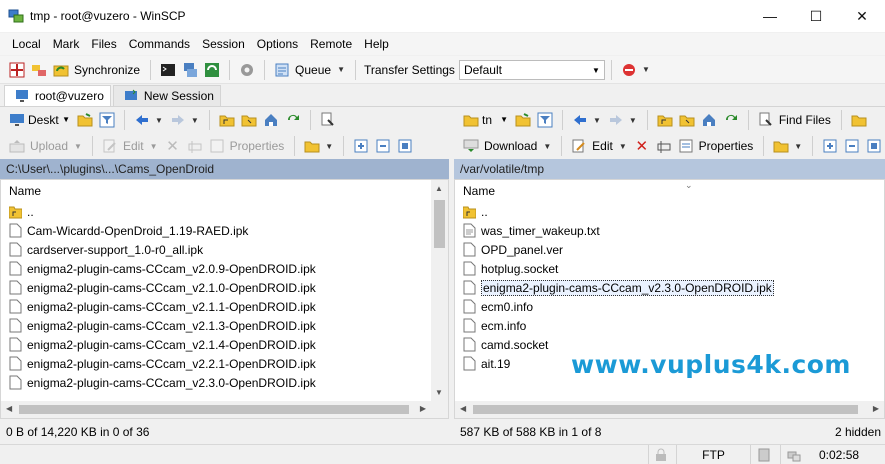  I want to click on column-header-name: Name, so click(224, 191).